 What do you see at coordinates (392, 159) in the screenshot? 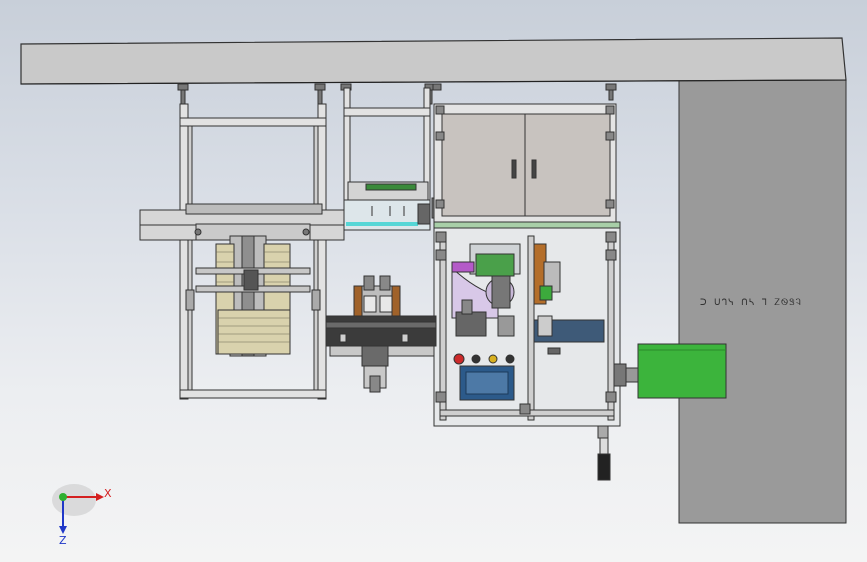
I see `feeder-frame` at bounding box center [392, 159].